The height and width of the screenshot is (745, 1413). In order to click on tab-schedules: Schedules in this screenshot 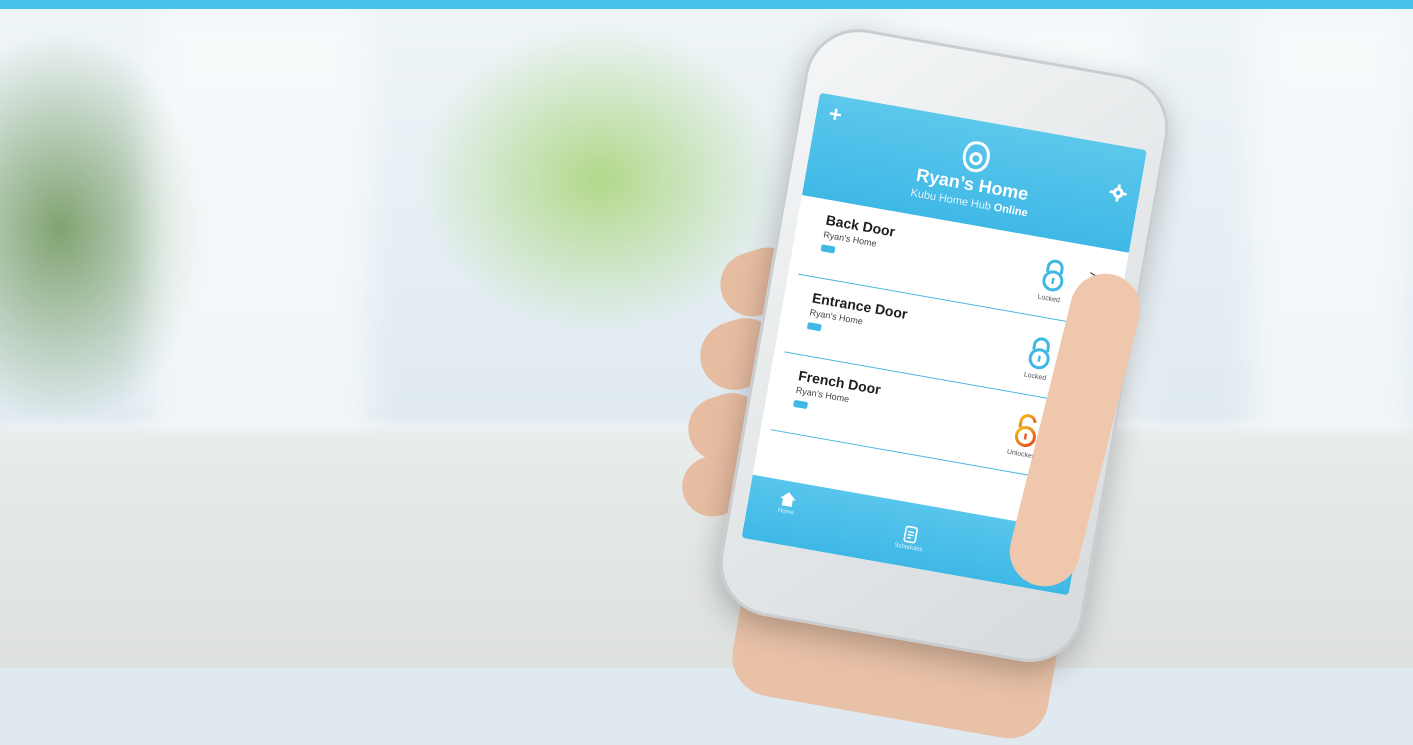, I will do `click(909, 538)`.